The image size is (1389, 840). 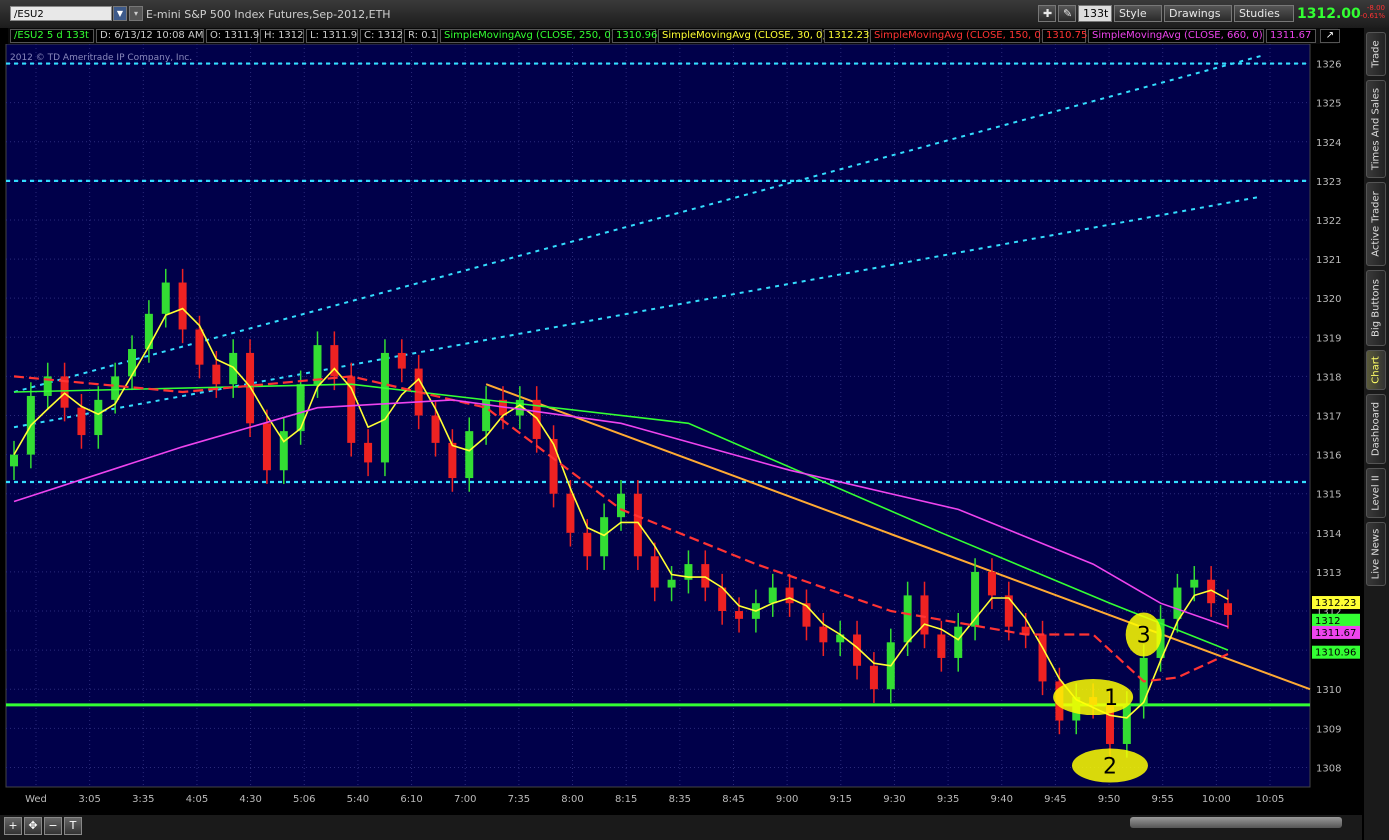 I want to click on tab-label: Level II, so click(x=1376, y=493).